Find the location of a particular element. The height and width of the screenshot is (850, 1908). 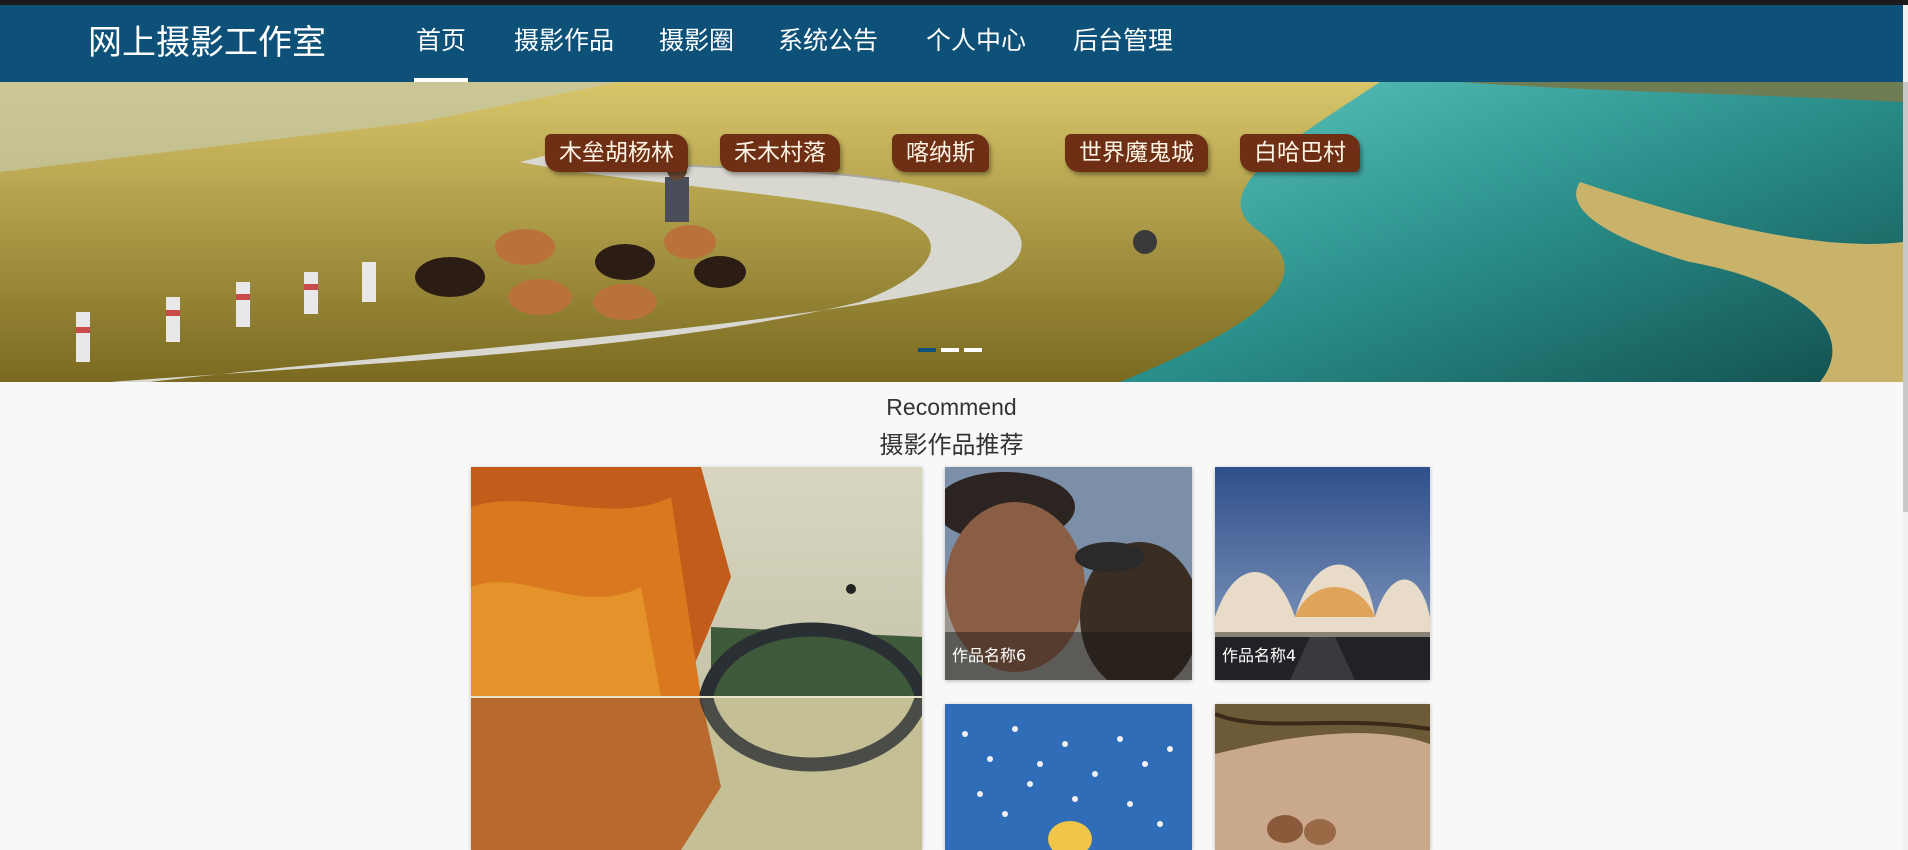

section-title-en: Recommend is located at coordinates (951, 407).